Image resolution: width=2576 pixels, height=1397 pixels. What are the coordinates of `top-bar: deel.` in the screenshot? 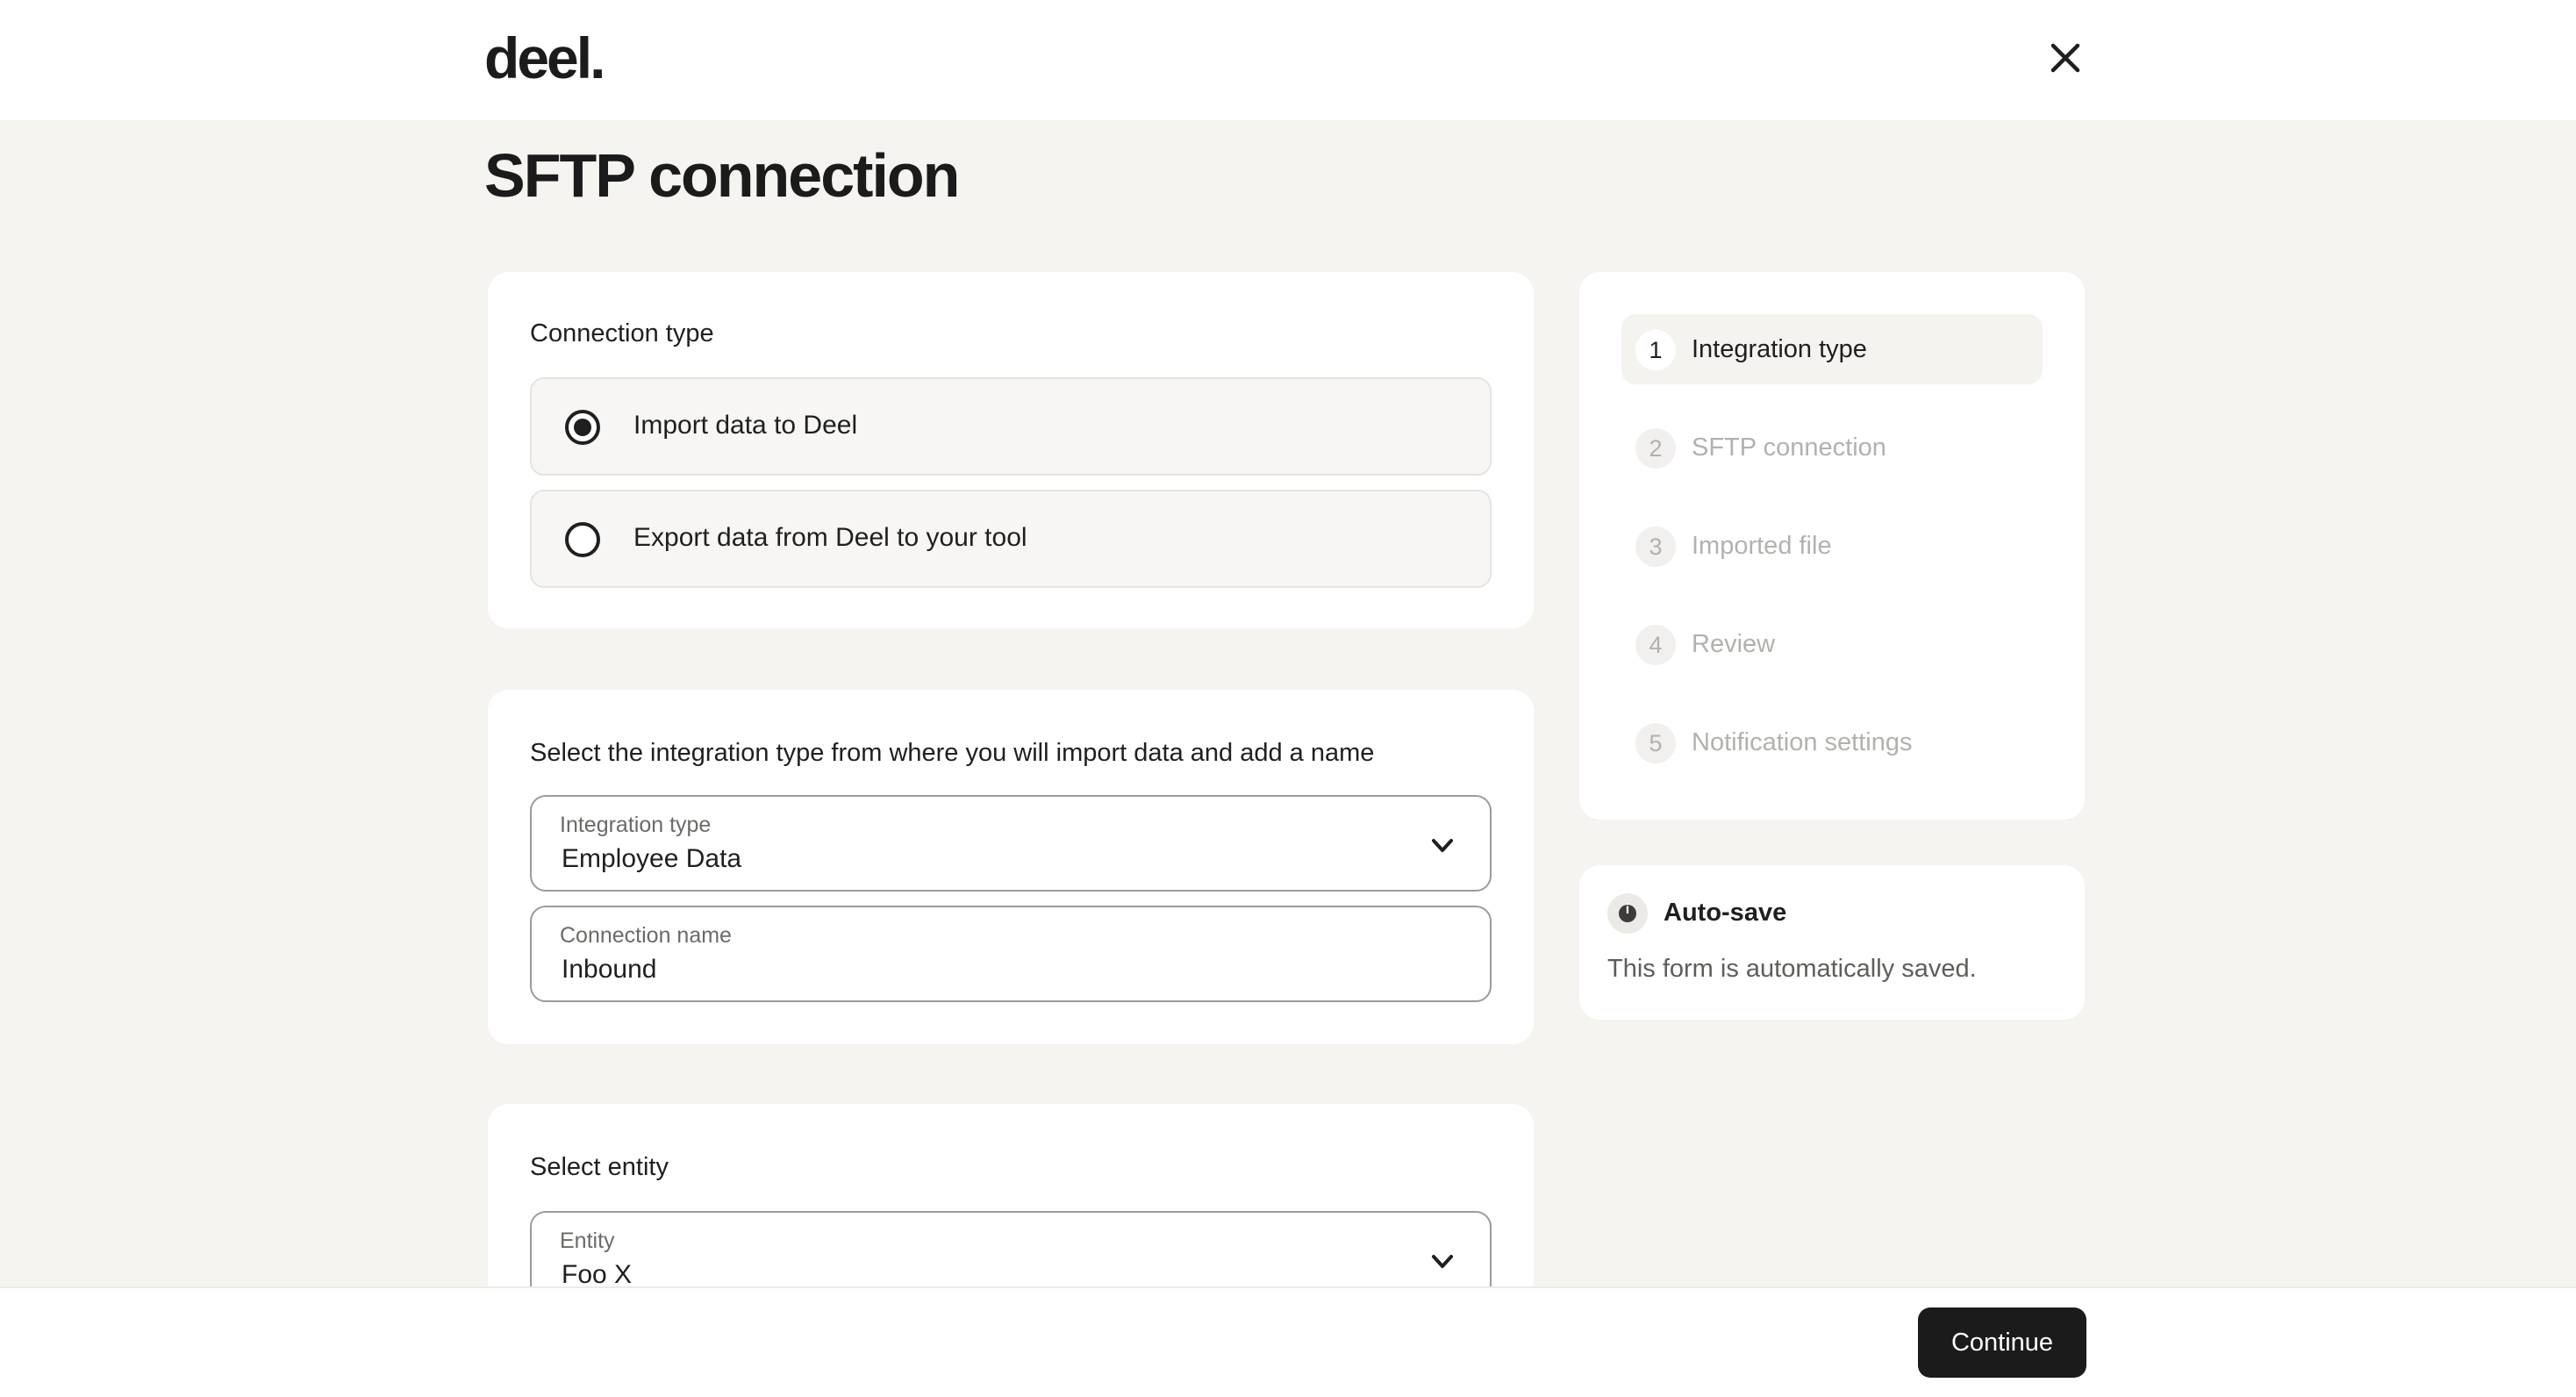 It's located at (1288, 60).